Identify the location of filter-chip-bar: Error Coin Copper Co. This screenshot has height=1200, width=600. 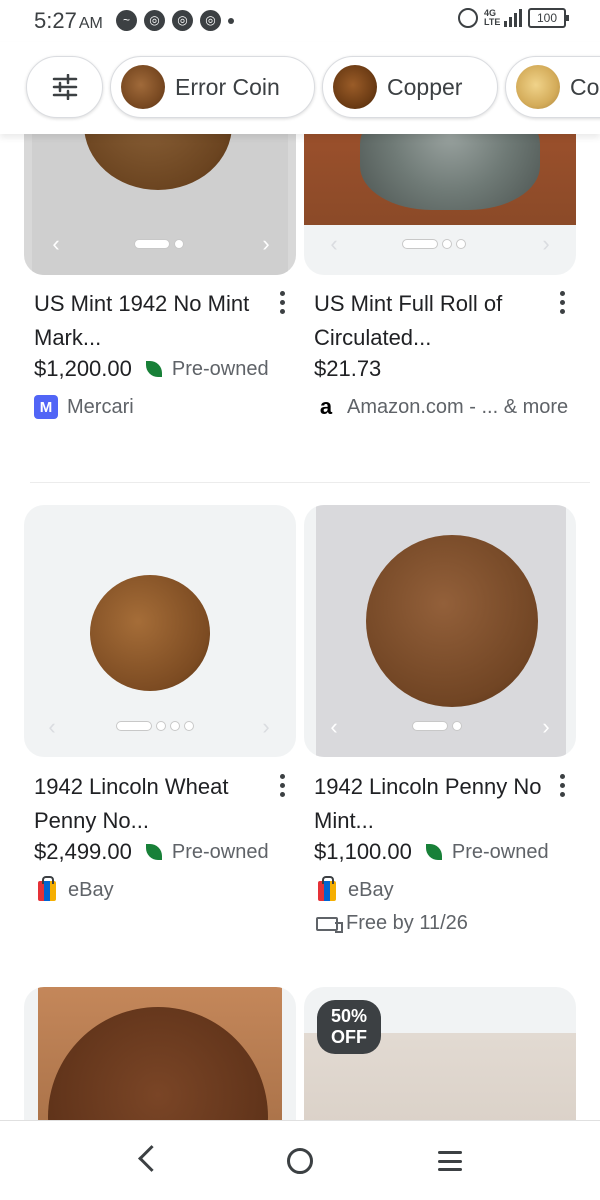
(300, 88).